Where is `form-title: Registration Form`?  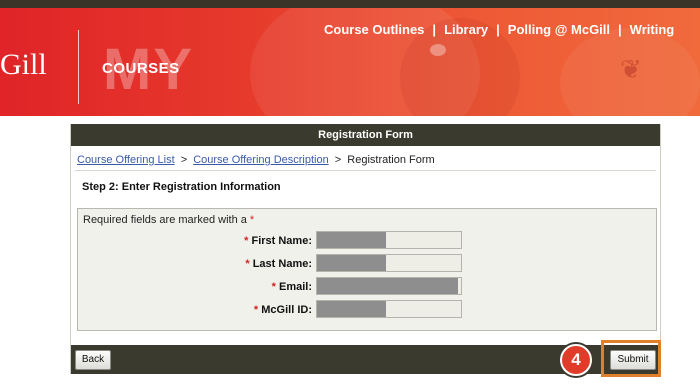
form-title: Registration Form is located at coordinates (365, 135).